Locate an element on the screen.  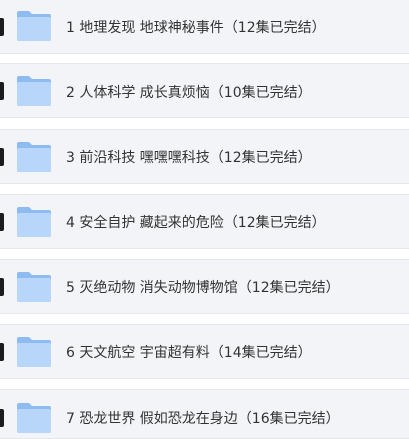
folder-label: 2 人体科学 成长真烦恼（10集已完结） is located at coordinates (189, 93).